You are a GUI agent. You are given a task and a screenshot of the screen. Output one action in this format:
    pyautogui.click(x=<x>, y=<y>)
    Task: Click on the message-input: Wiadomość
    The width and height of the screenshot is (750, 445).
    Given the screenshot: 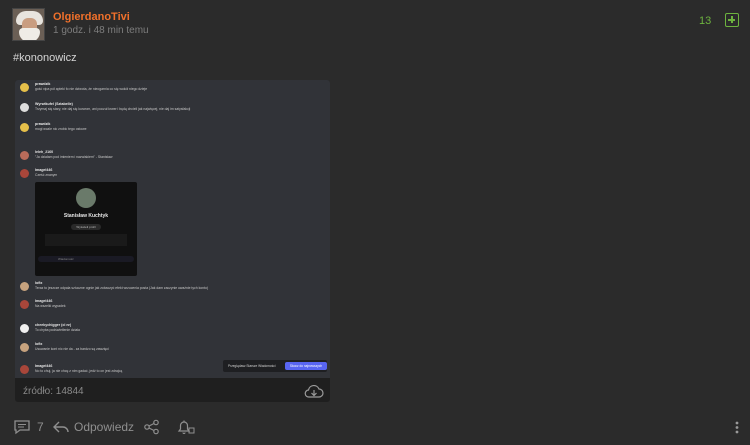 What is the action you would take?
    pyautogui.click(x=86, y=259)
    